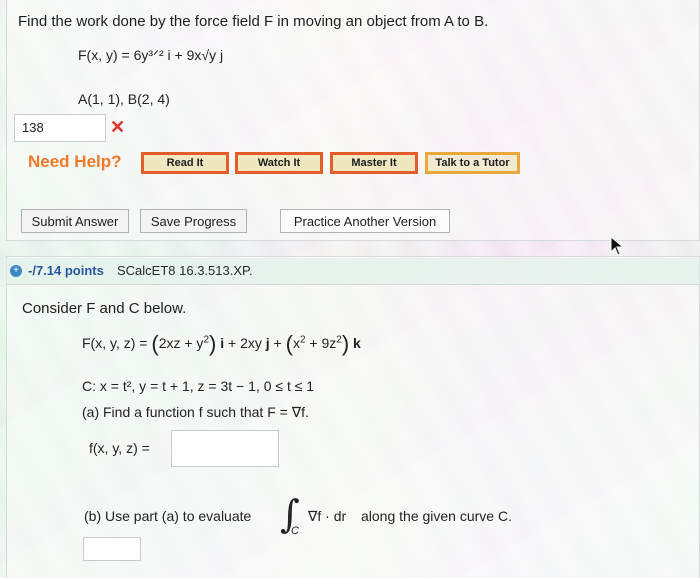  What do you see at coordinates (472, 163) in the screenshot?
I see `talk-to-tutor-button: Talk to a Tutor` at bounding box center [472, 163].